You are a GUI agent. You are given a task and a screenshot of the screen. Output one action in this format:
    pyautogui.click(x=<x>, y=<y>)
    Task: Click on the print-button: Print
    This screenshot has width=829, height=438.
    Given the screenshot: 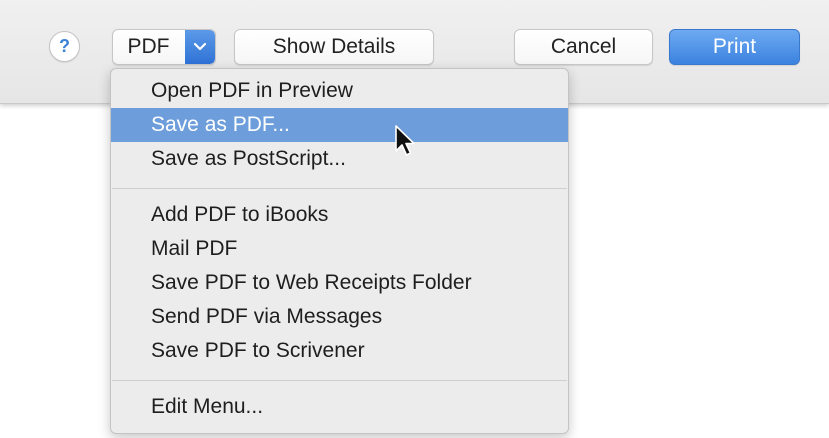 What is the action you would take?
    pyautogui.click(x=734, y=47)
    